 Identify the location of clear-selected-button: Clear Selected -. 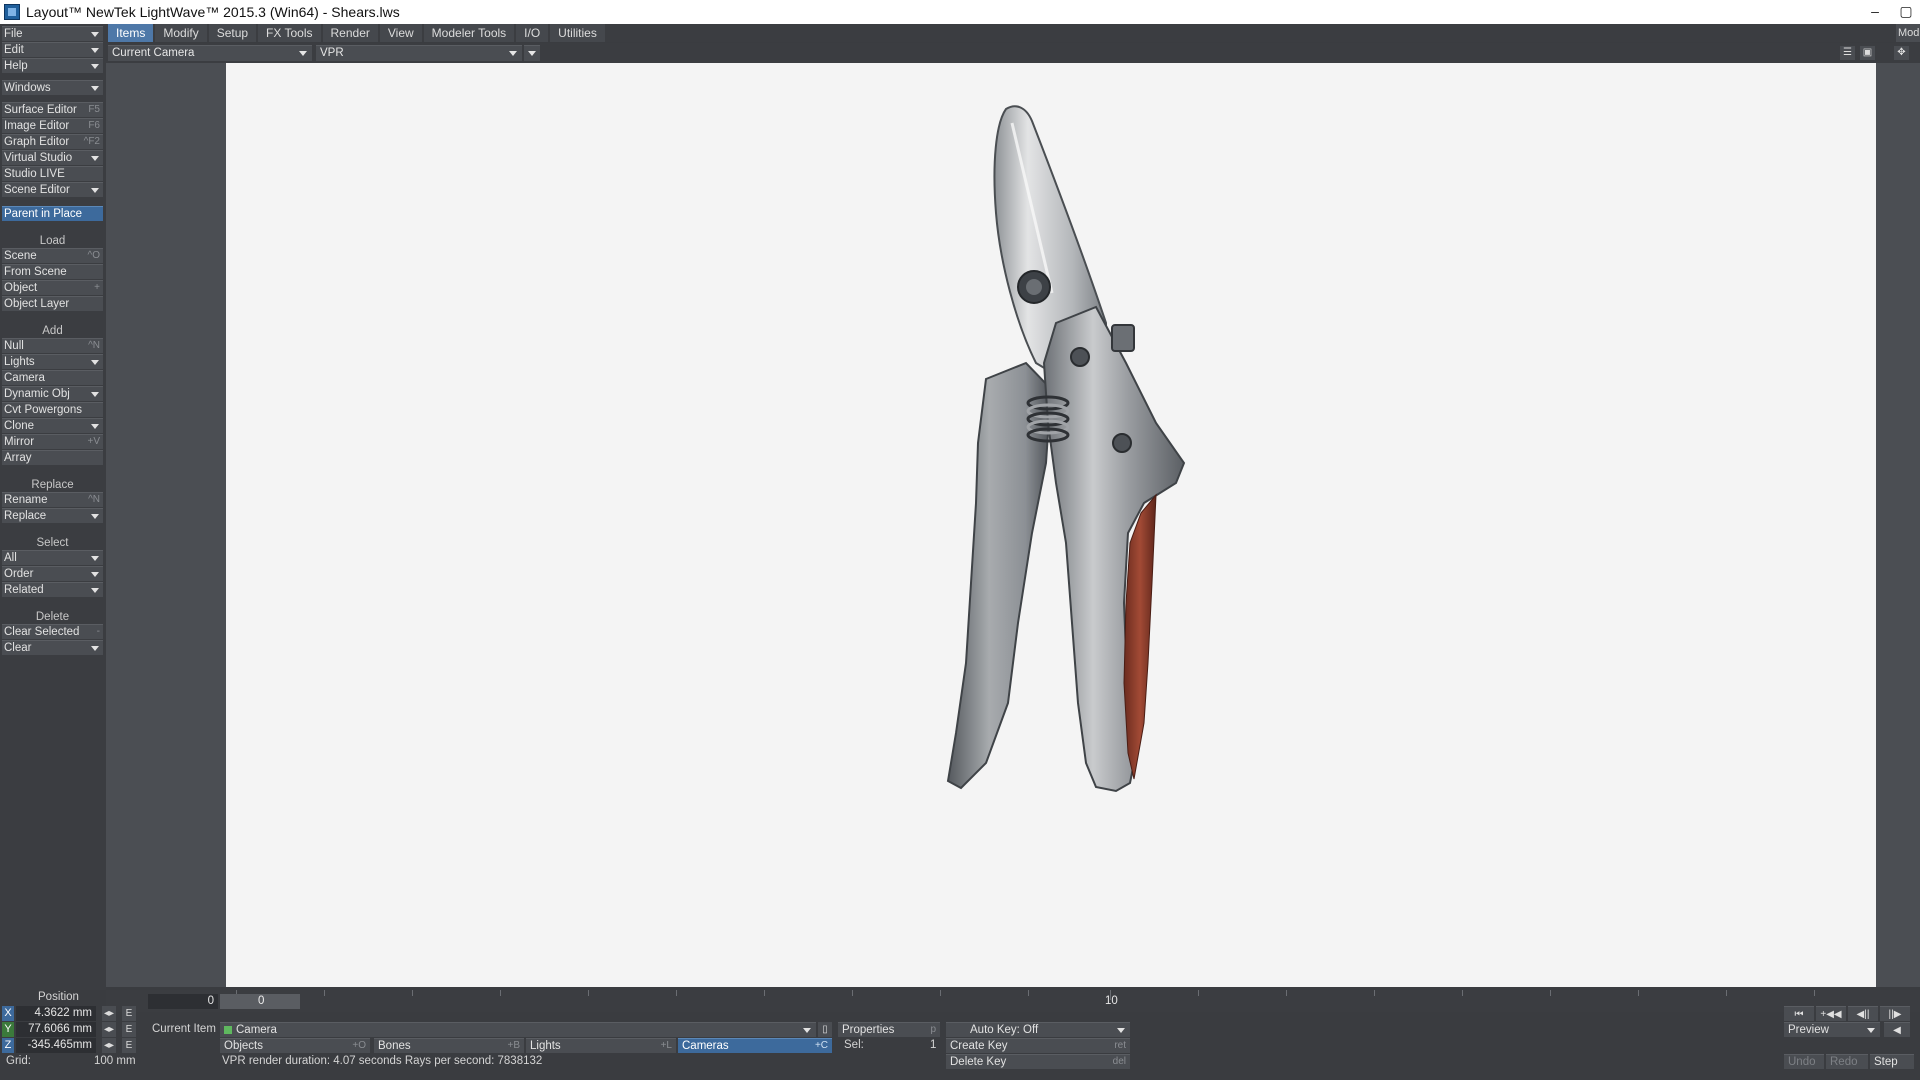
(52, 631).